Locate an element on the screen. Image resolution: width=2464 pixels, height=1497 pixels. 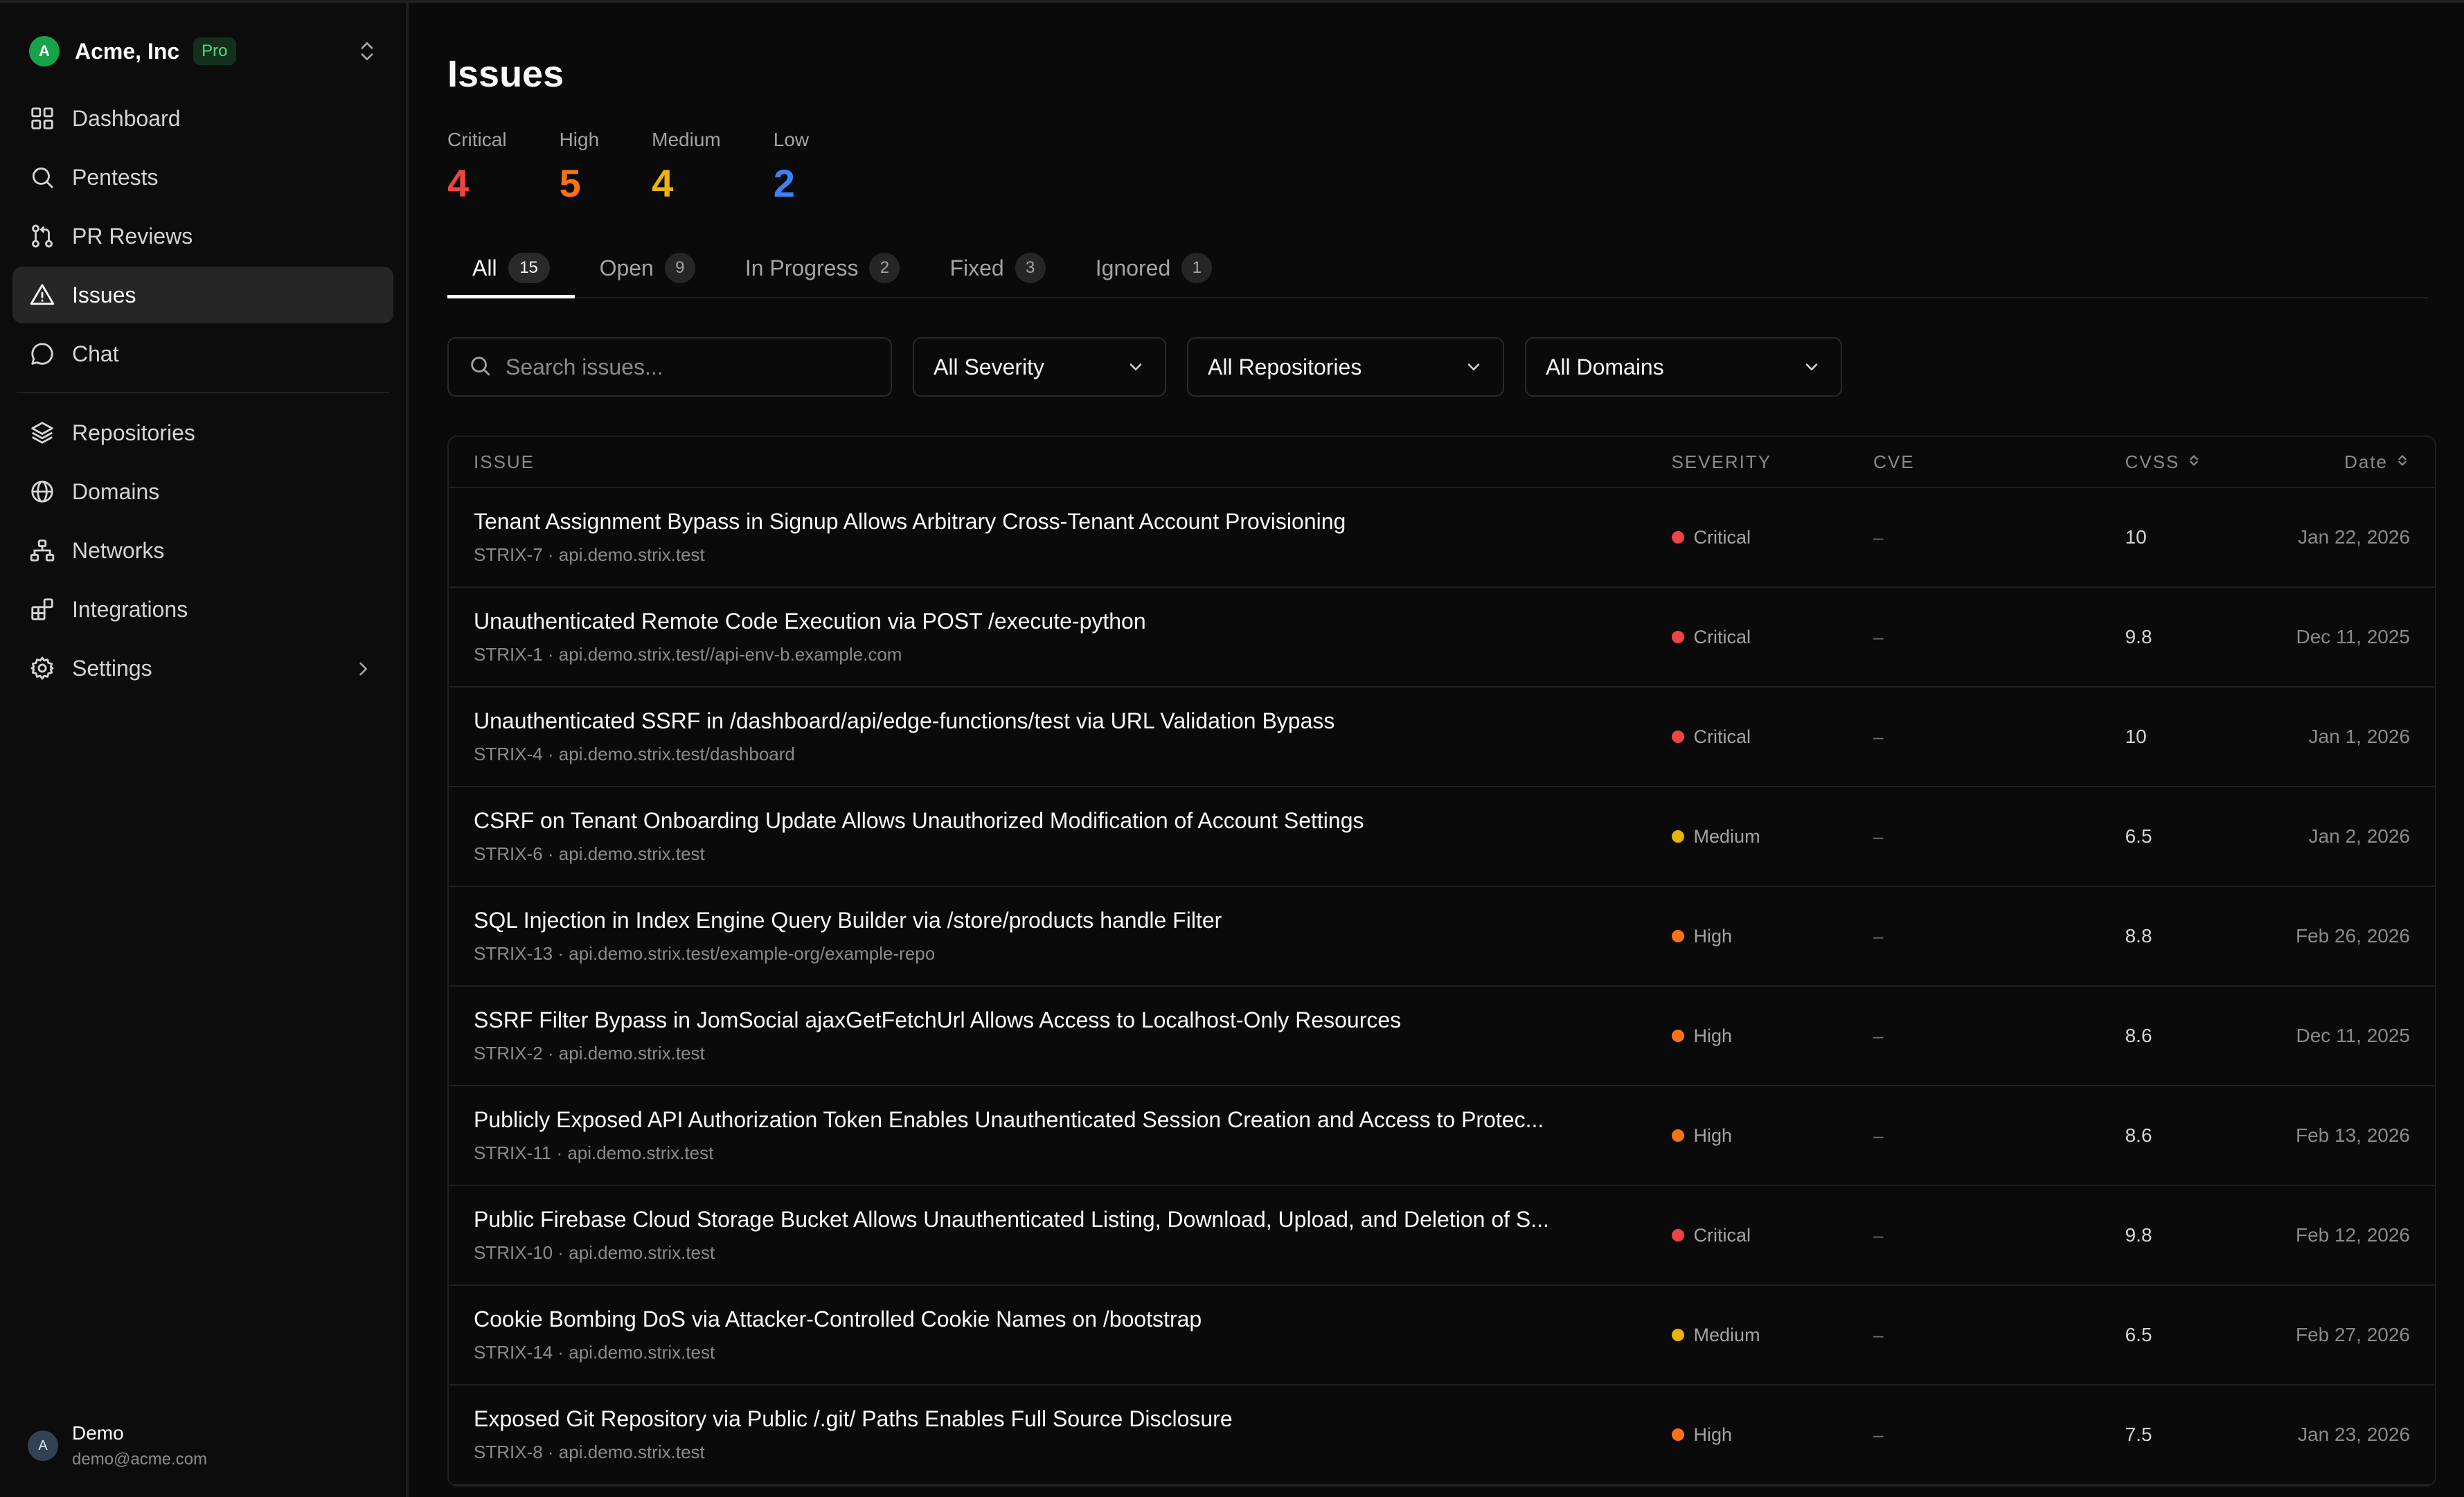
sidebar-item-repositories: Repositories is located at coordinates (202, 432).